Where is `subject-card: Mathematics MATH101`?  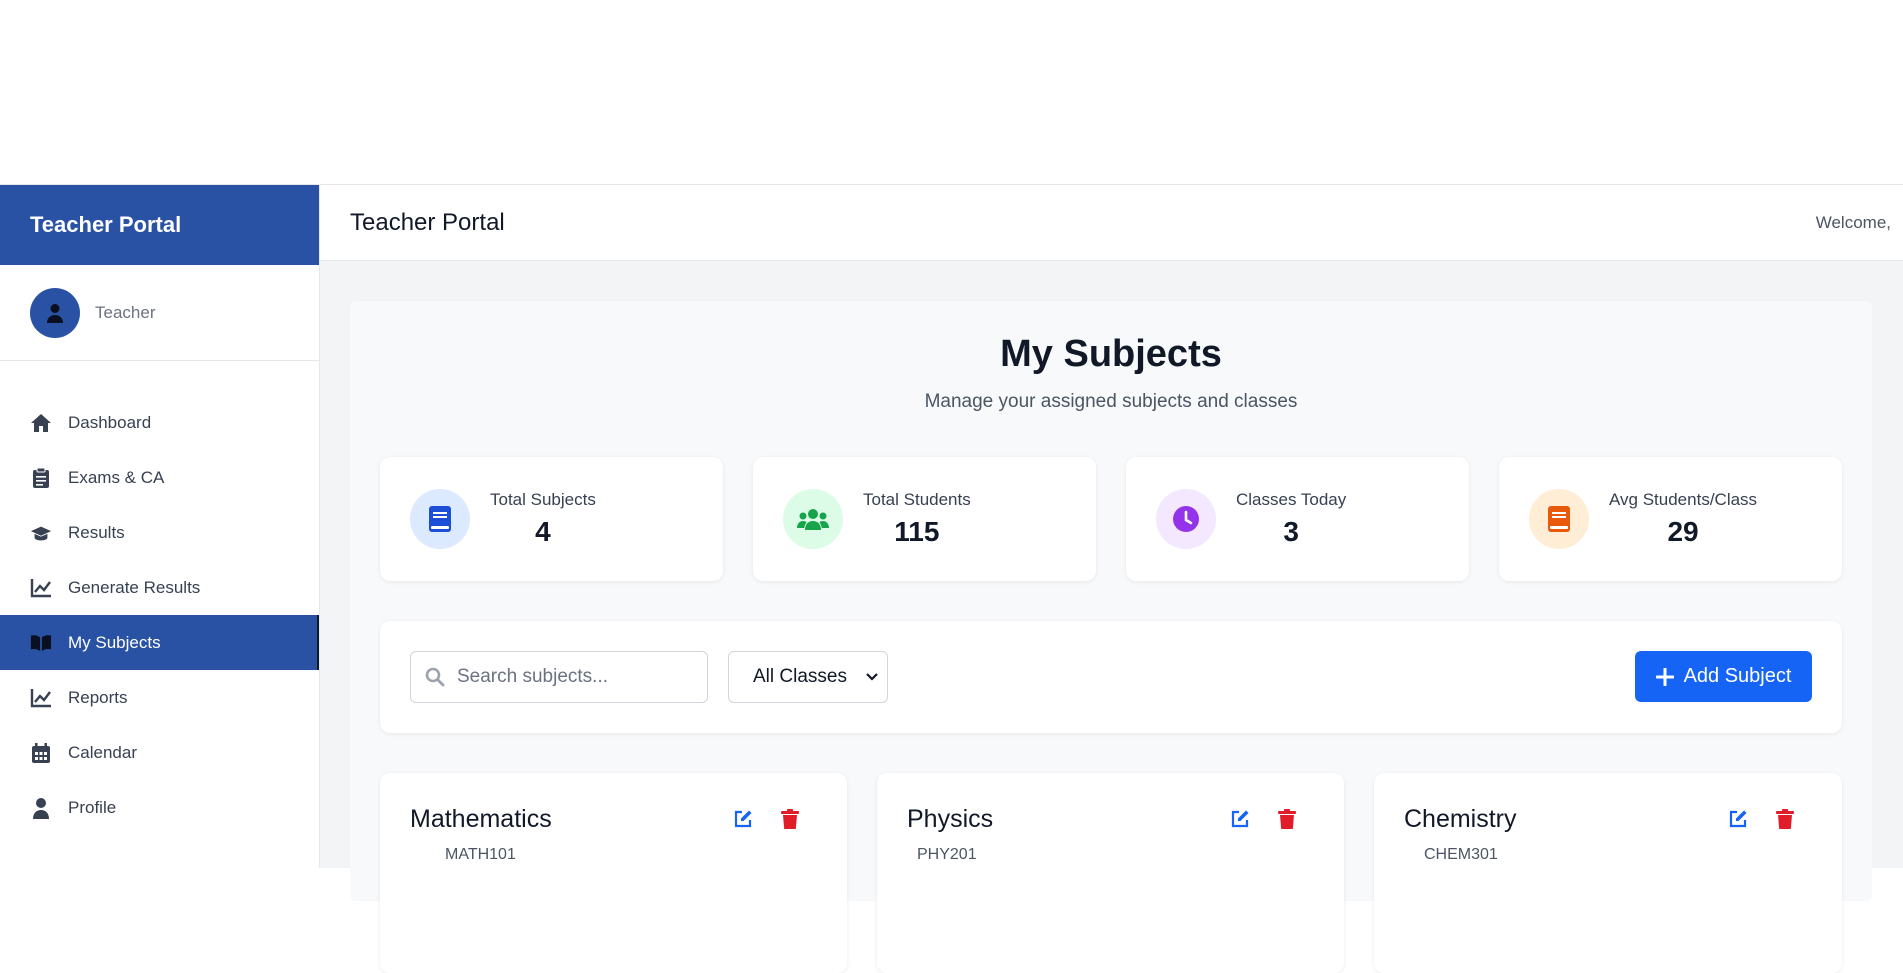 subject-card: Mathematics MATH101 is located at coordinates (613, 873).